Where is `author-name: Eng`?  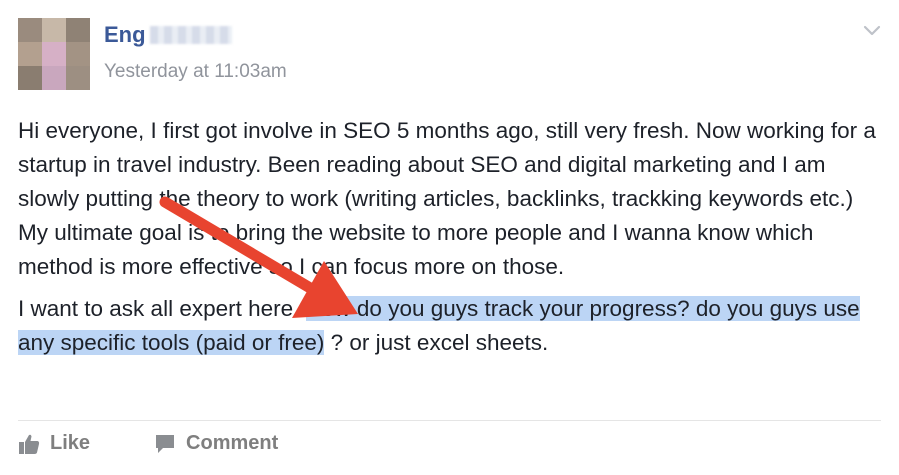 author-name: Eng is located at coordinates (168, 35).